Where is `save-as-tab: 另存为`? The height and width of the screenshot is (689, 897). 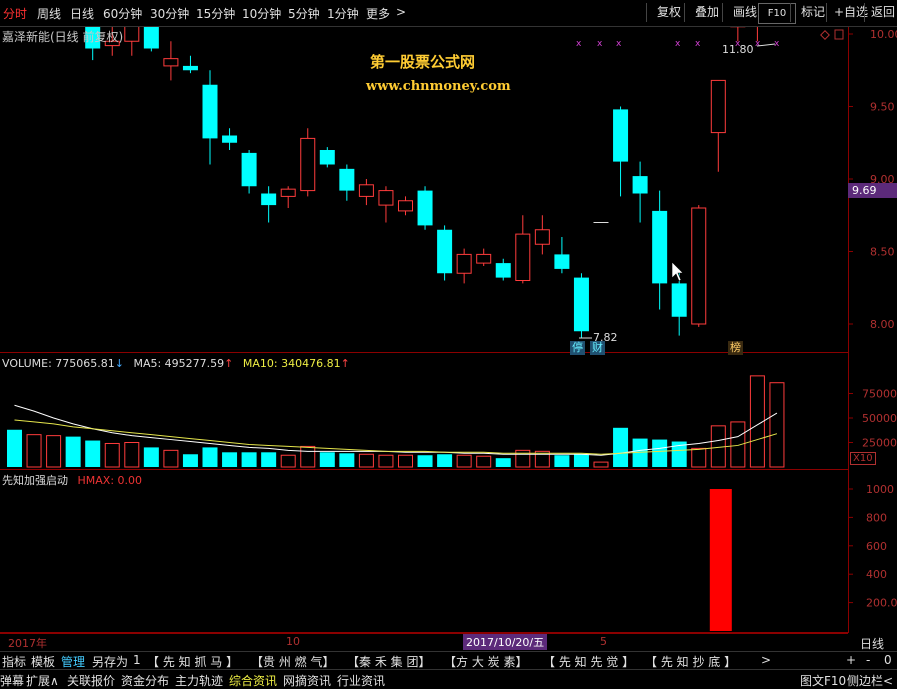 save-as-tab: 另存为 is located at coordinates (110, 661).